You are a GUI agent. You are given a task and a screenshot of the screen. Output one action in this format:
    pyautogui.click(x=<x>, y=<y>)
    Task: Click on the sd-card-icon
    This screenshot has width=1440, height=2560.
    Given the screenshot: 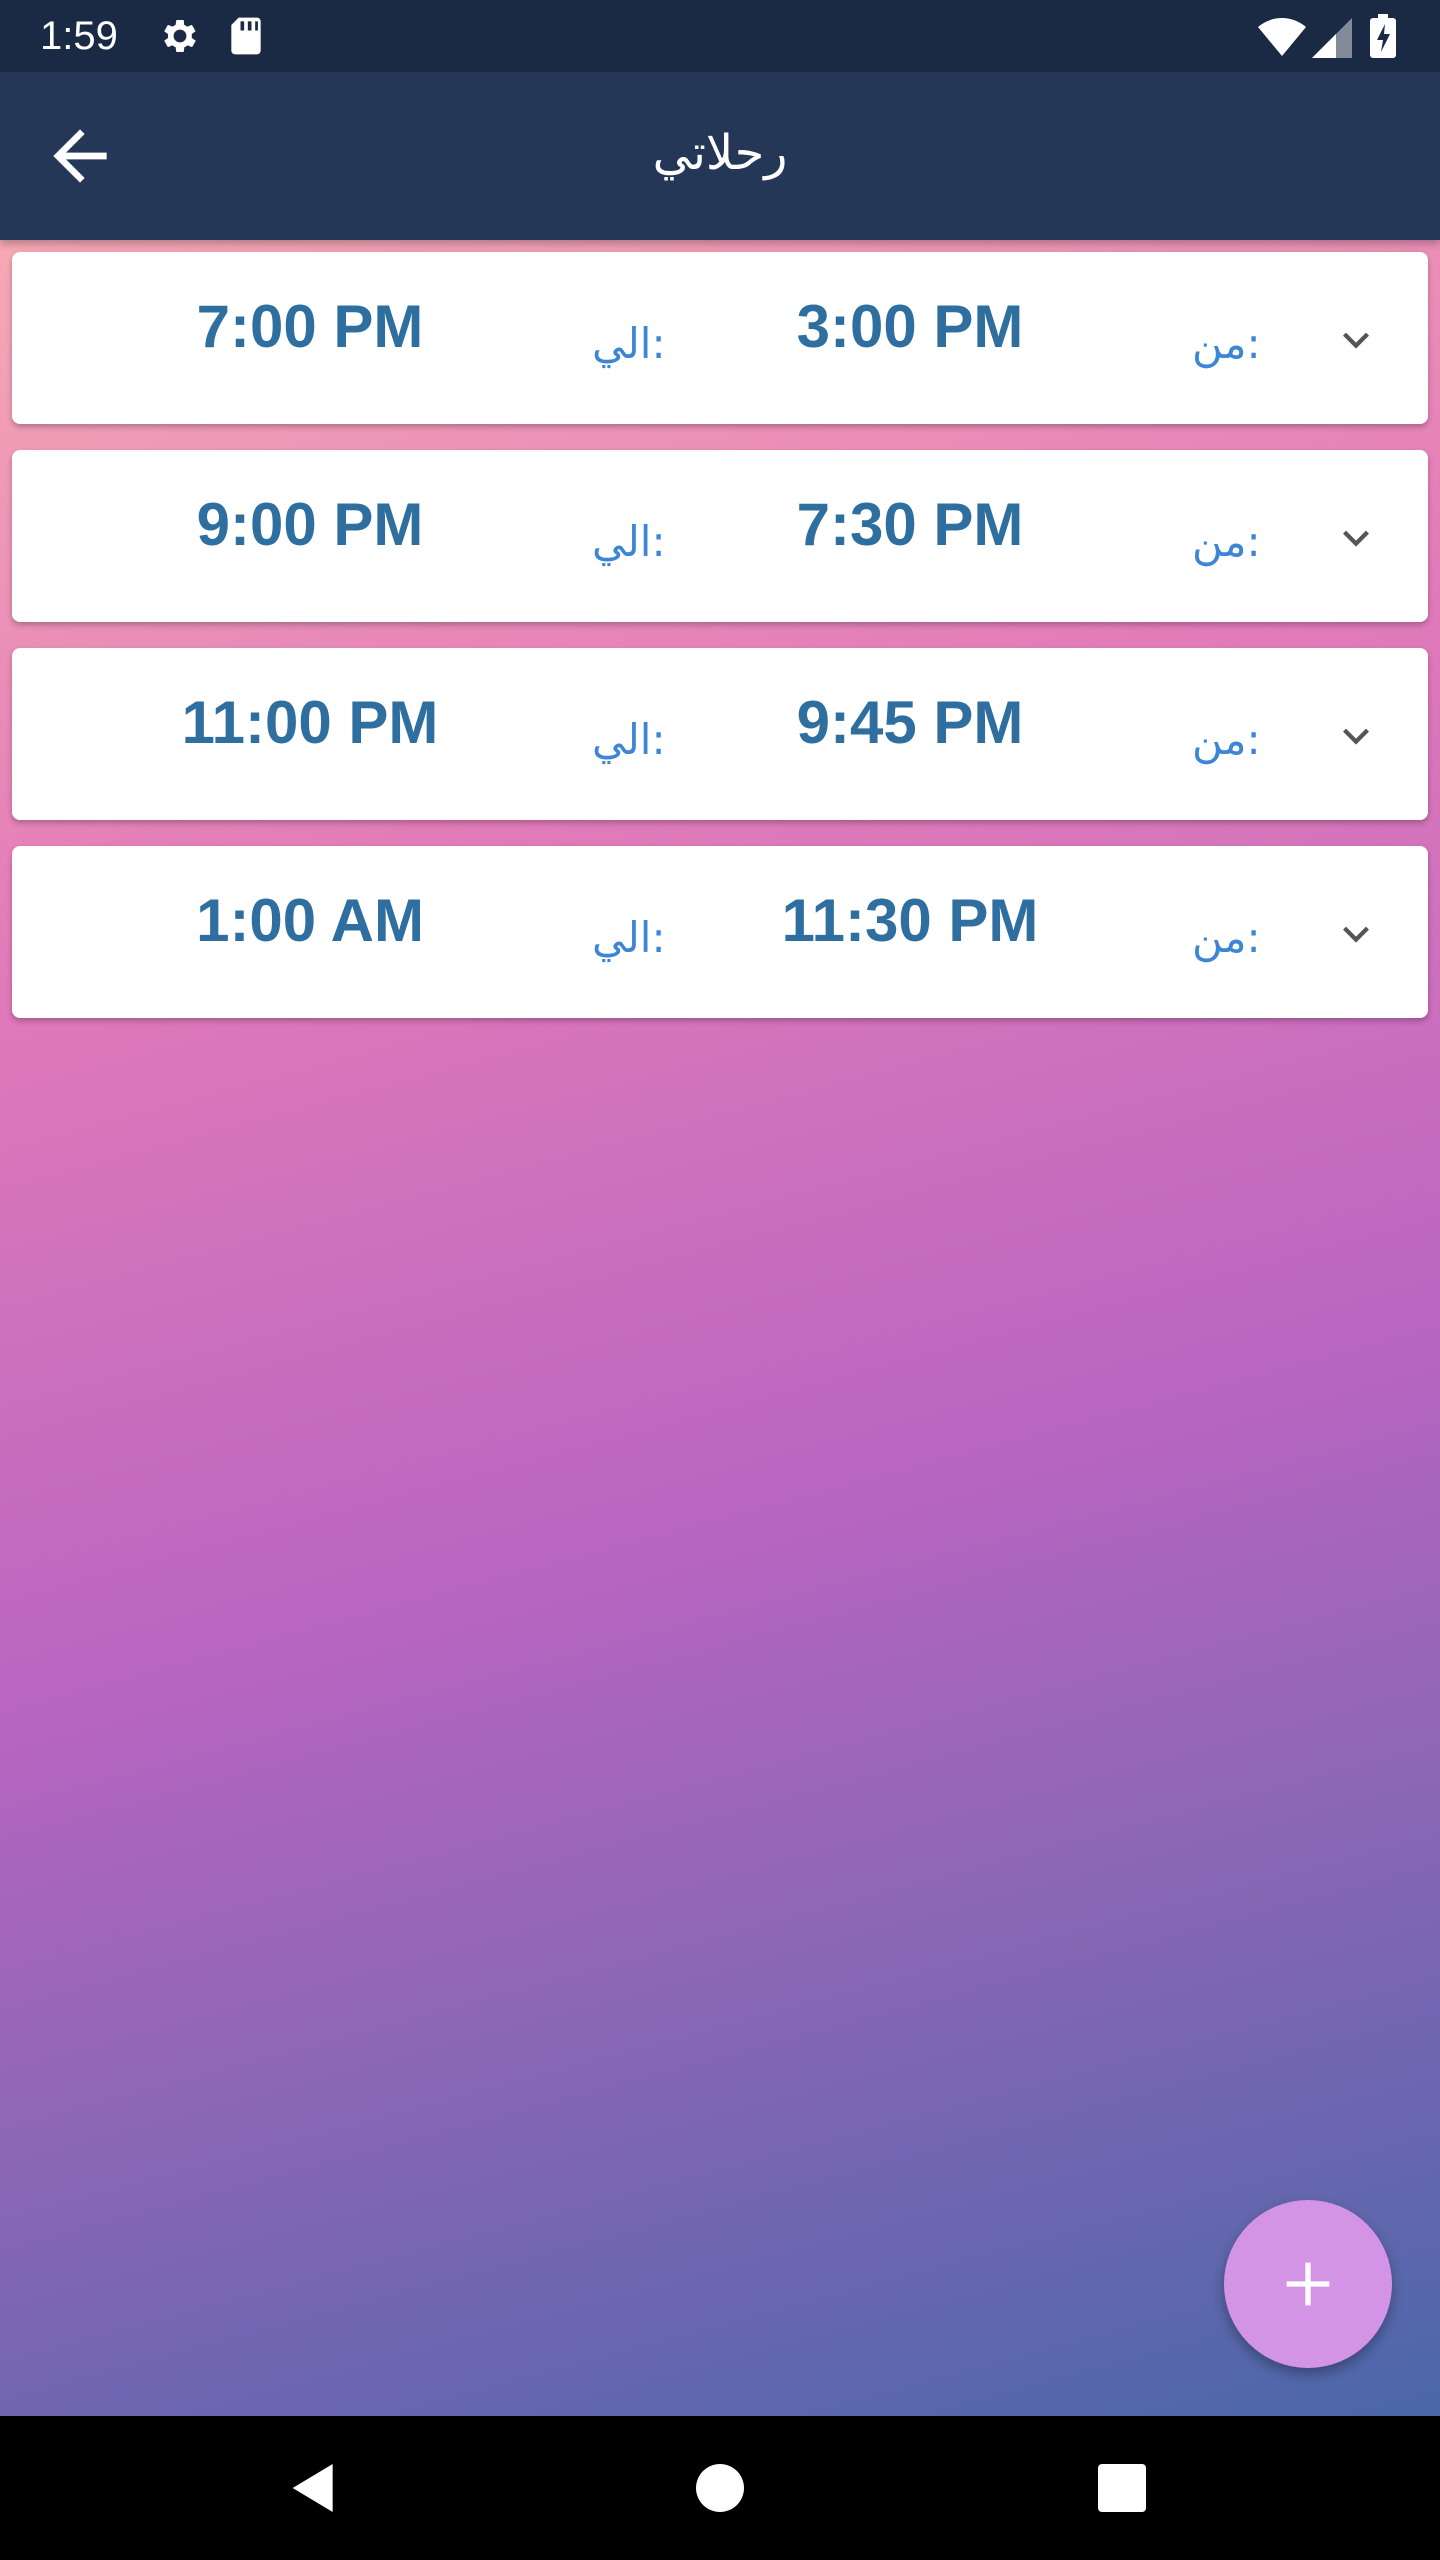 What is the action you would take?
    pyautogui.click(x=246, y=36)
    